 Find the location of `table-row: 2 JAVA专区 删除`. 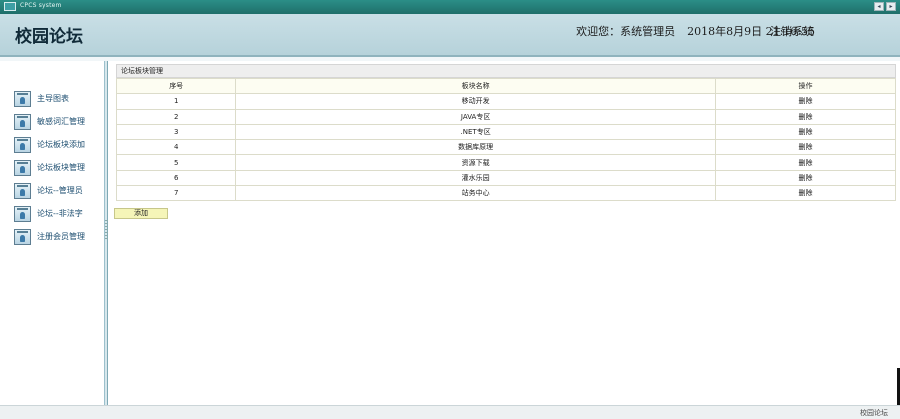

table-row: 2 JAVA专区 删除 is located at coordinates (506, 116).